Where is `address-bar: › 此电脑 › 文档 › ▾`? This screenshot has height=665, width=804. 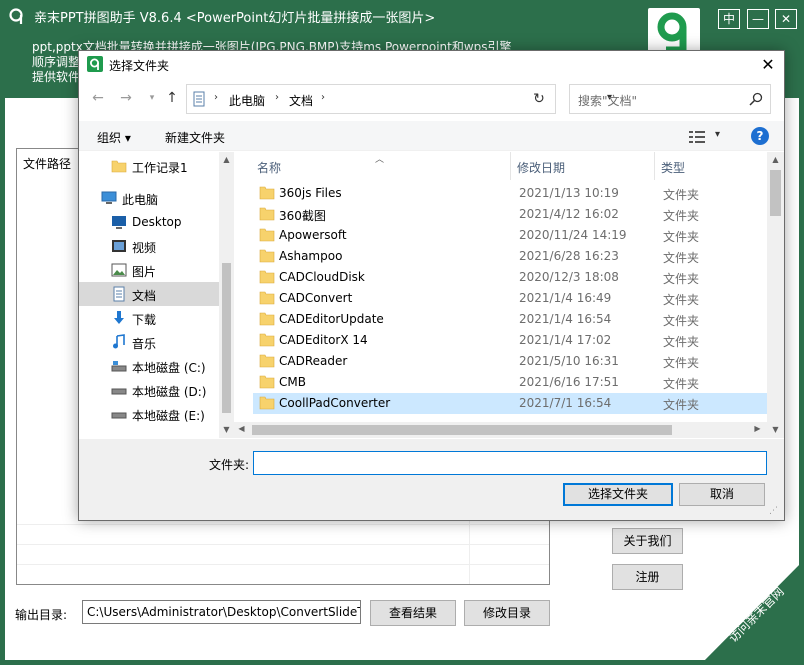 address-bar: › 此电脑 › 文档 › ▾ is located at coordinates (399, 99).